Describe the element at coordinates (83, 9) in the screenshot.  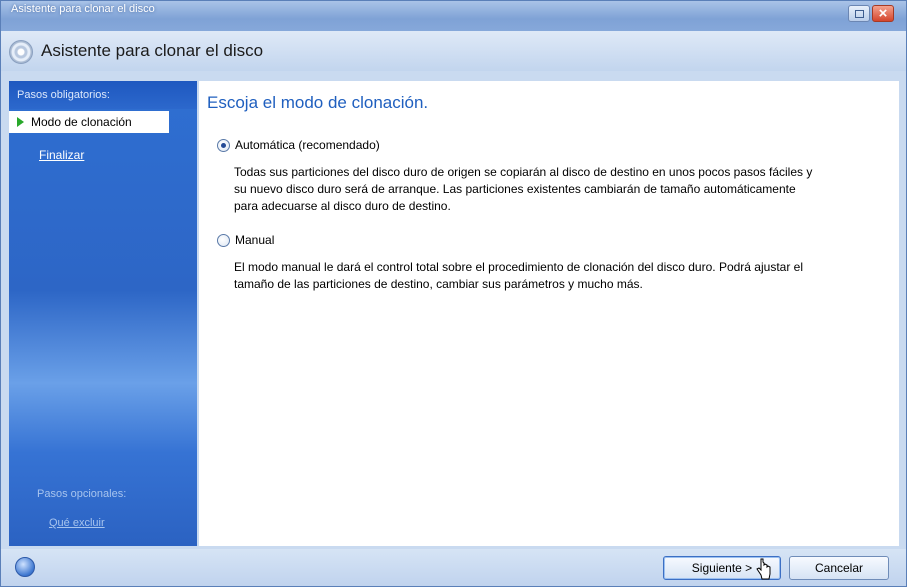
I see `window-title: Asistente para clonar el disco` at that location.